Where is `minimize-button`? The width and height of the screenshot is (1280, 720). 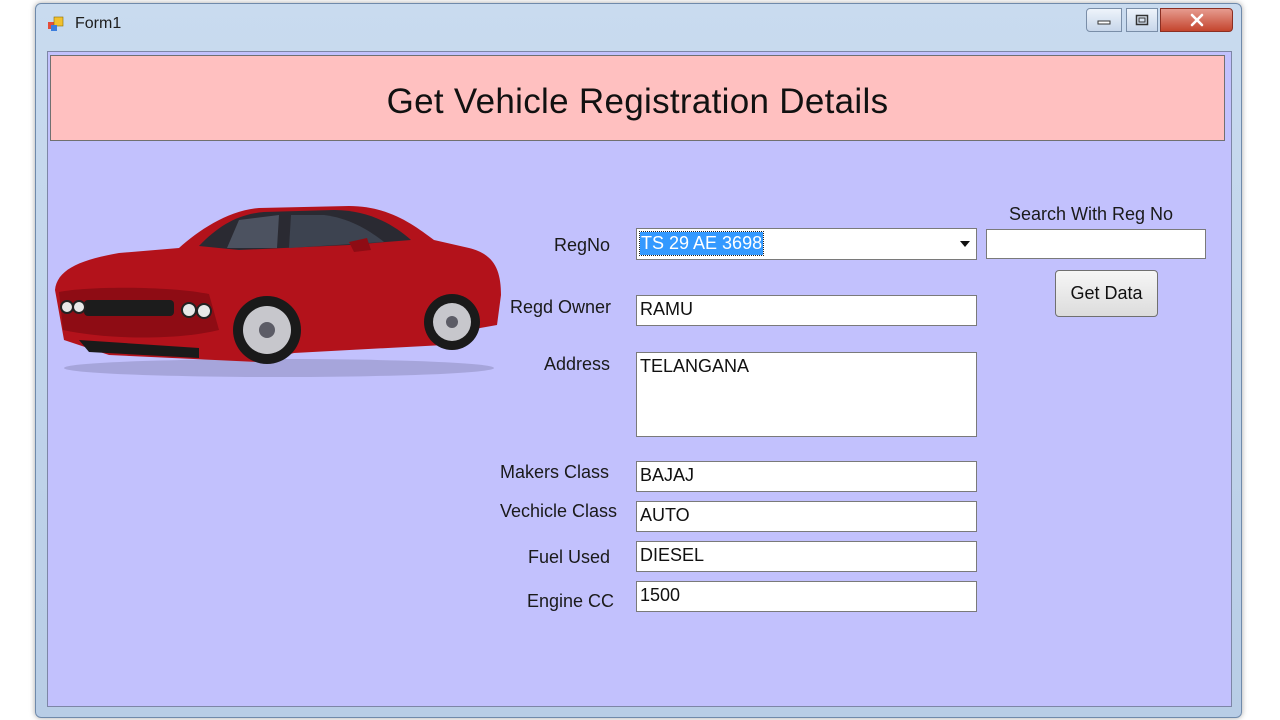 minimize-button is located at coordinates (1104, 20).